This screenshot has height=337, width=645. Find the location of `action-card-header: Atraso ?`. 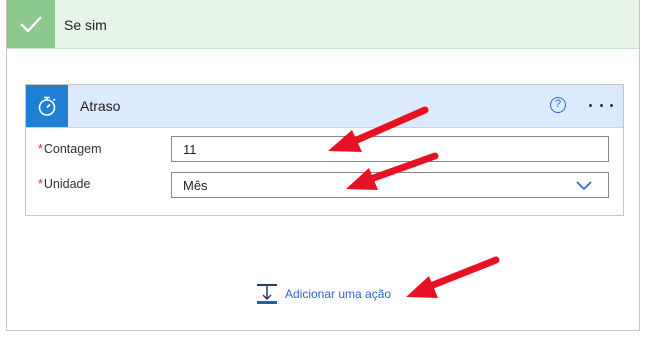

action-card-header: Atraso ? is located at coordinates (324, 106).